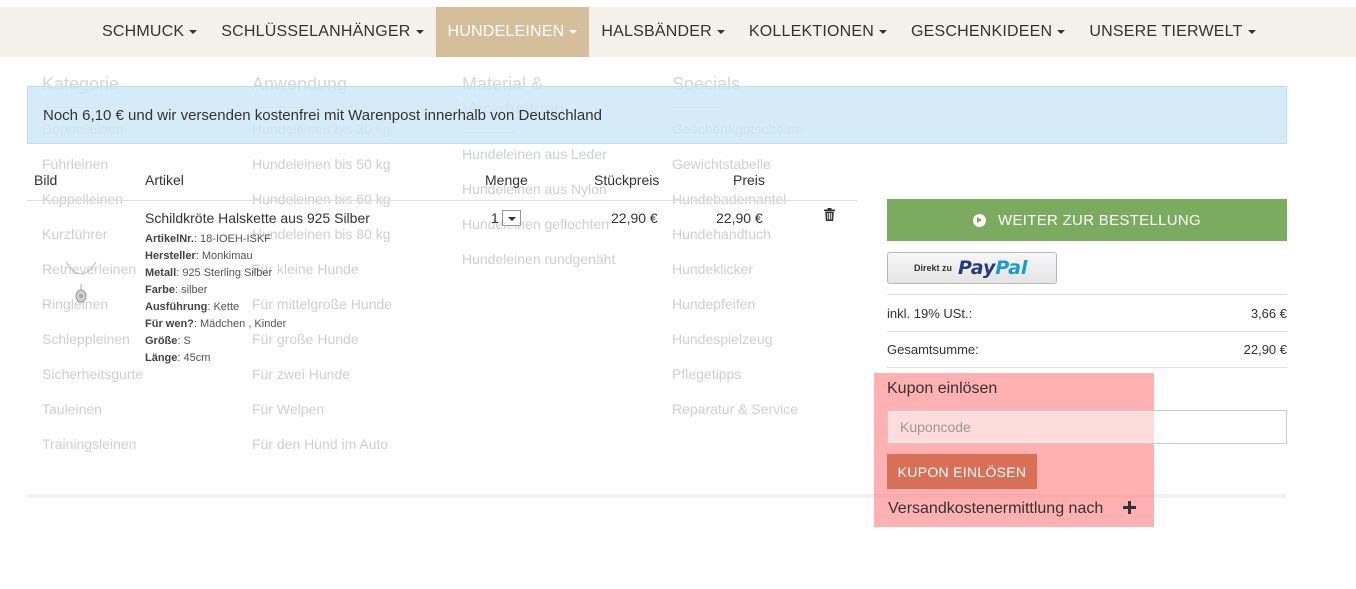 Image resolution: width=1356 pixels, height=589 pixels. Describe the element at coordinates (977, 268) in the screenshot. I see `paypal-logo: Pay` at that location.